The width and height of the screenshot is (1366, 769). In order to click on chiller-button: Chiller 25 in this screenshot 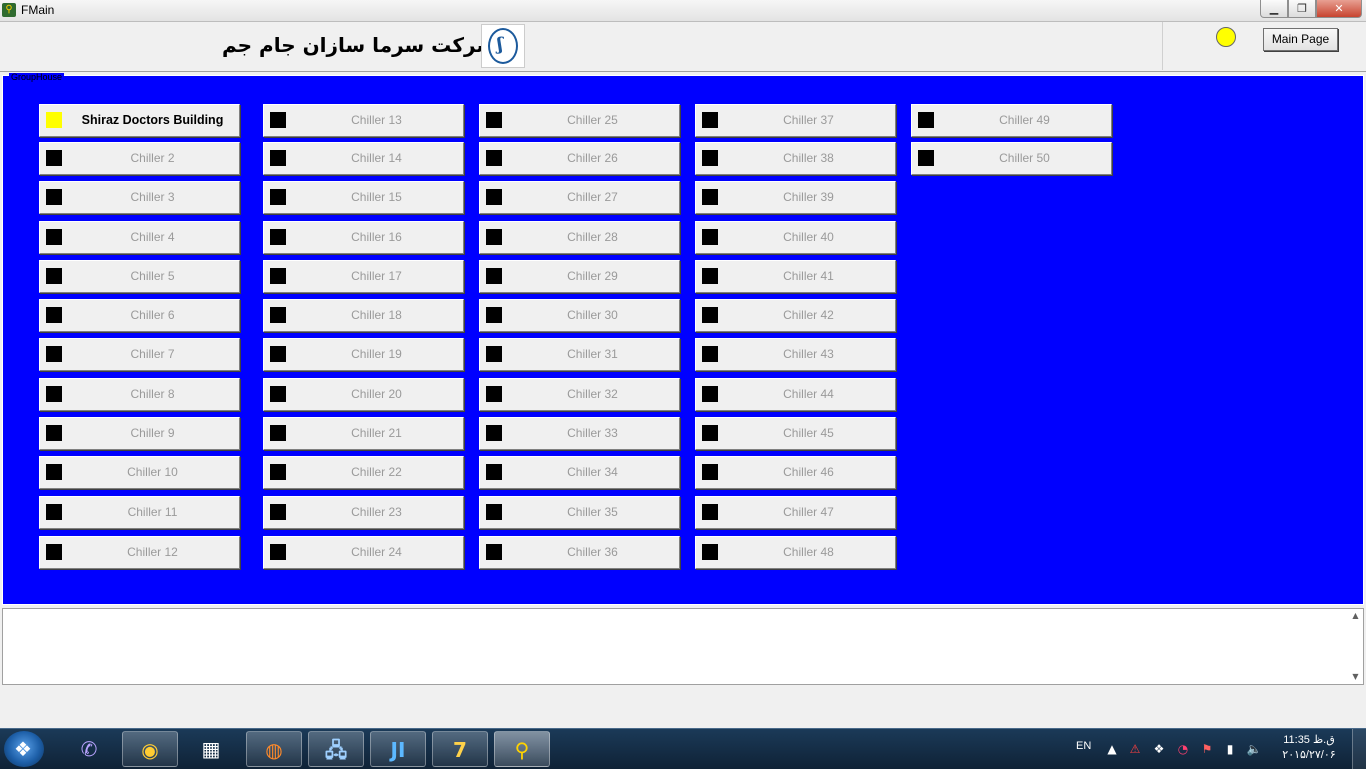, I will do `click(579, 120)`.